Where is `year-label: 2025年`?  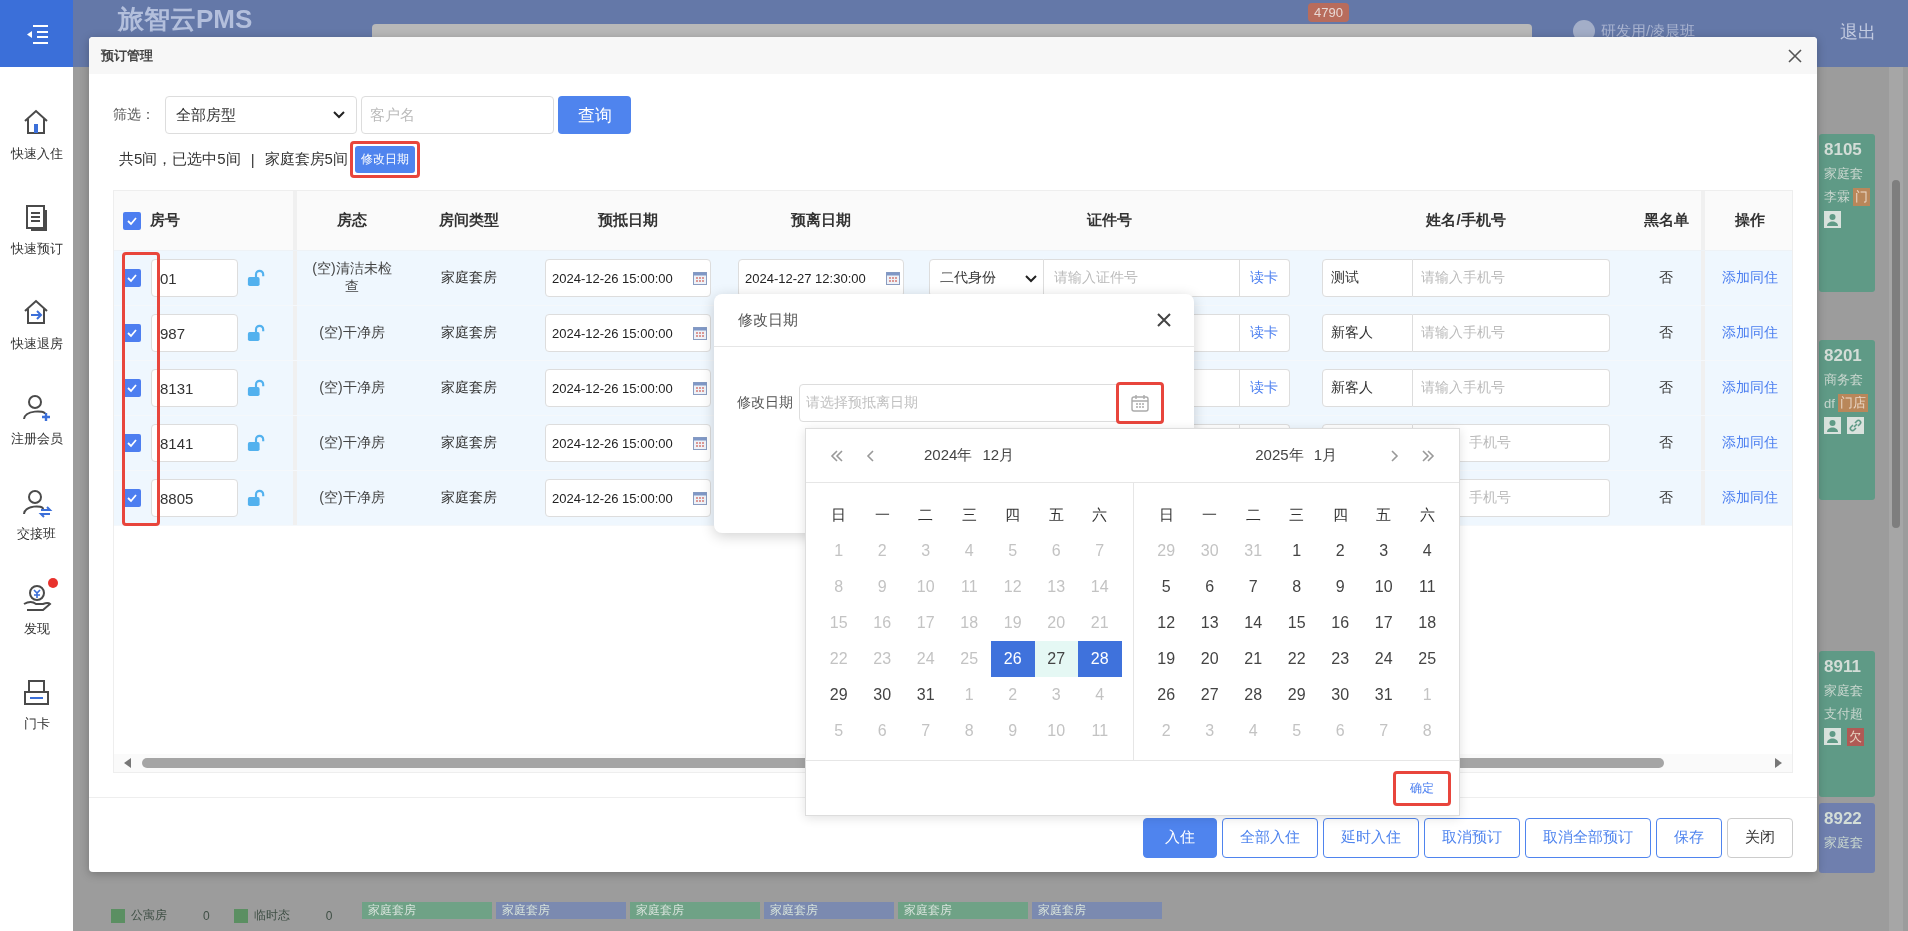
year-label: 2025年 is located at coordinates (1279, 455).